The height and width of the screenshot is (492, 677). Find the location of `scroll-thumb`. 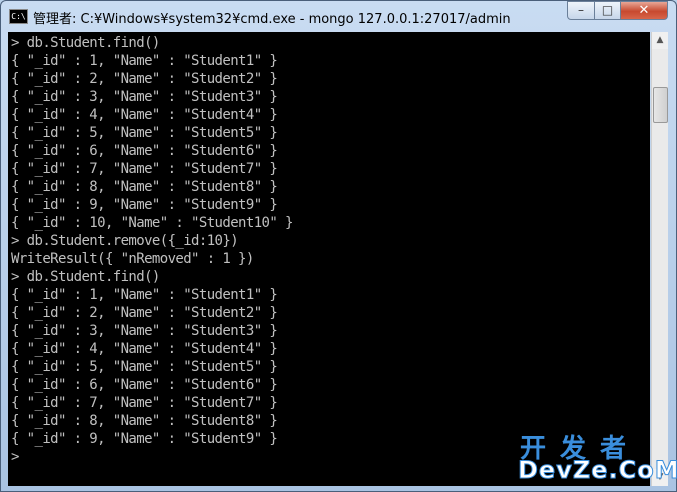

scroll-thumb is located at coordinates (660, 105).